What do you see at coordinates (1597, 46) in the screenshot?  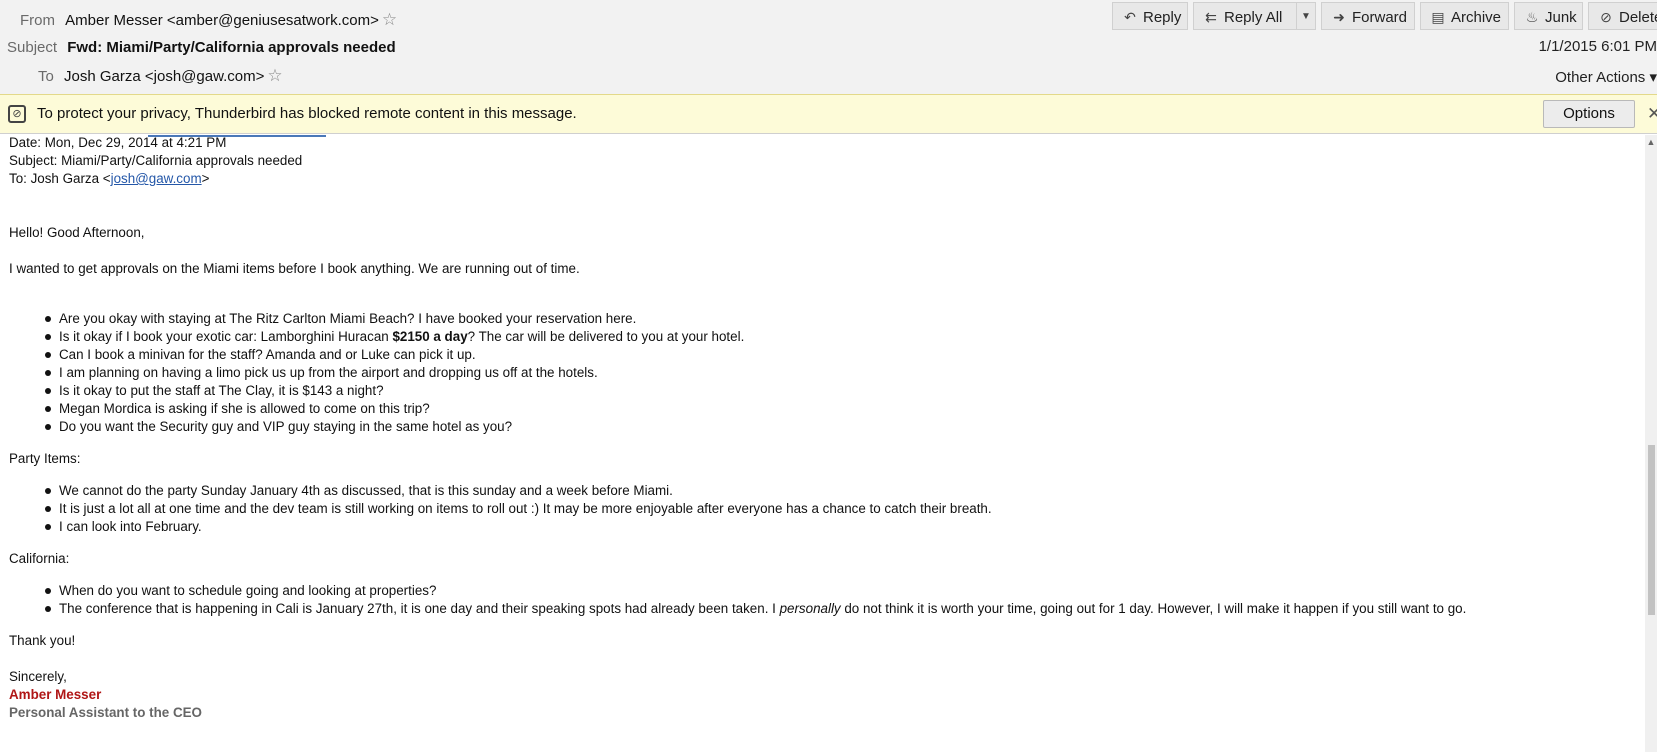 I see `message-date: 1/1/2015 6:01 PM` at bounding box center [1597, 46].